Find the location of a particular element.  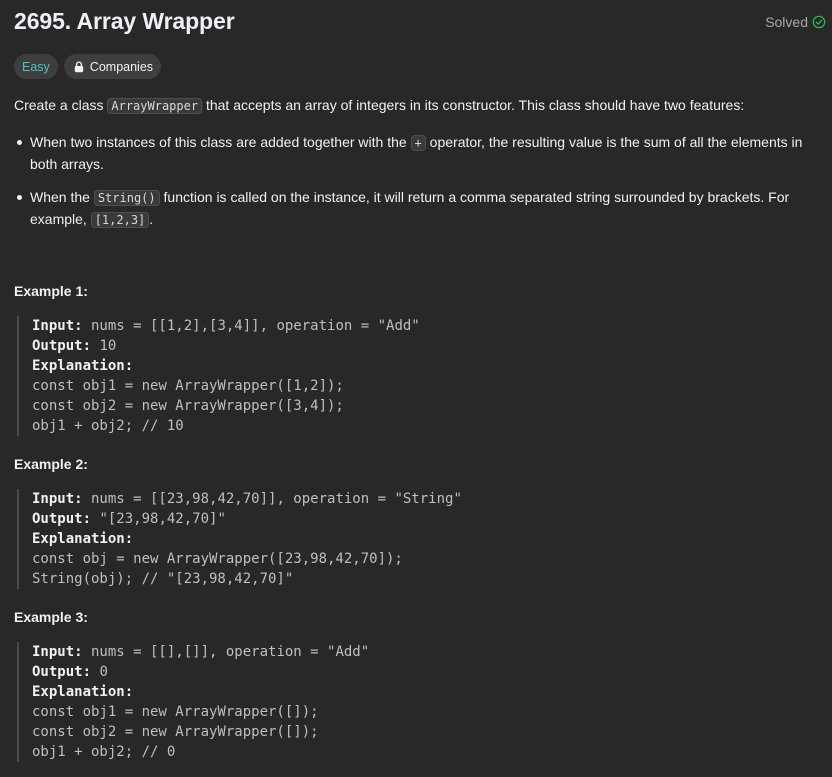

input-value: nums = [[1,2],[3,4]], operation = "Add" is located at coordinates (251, 326).